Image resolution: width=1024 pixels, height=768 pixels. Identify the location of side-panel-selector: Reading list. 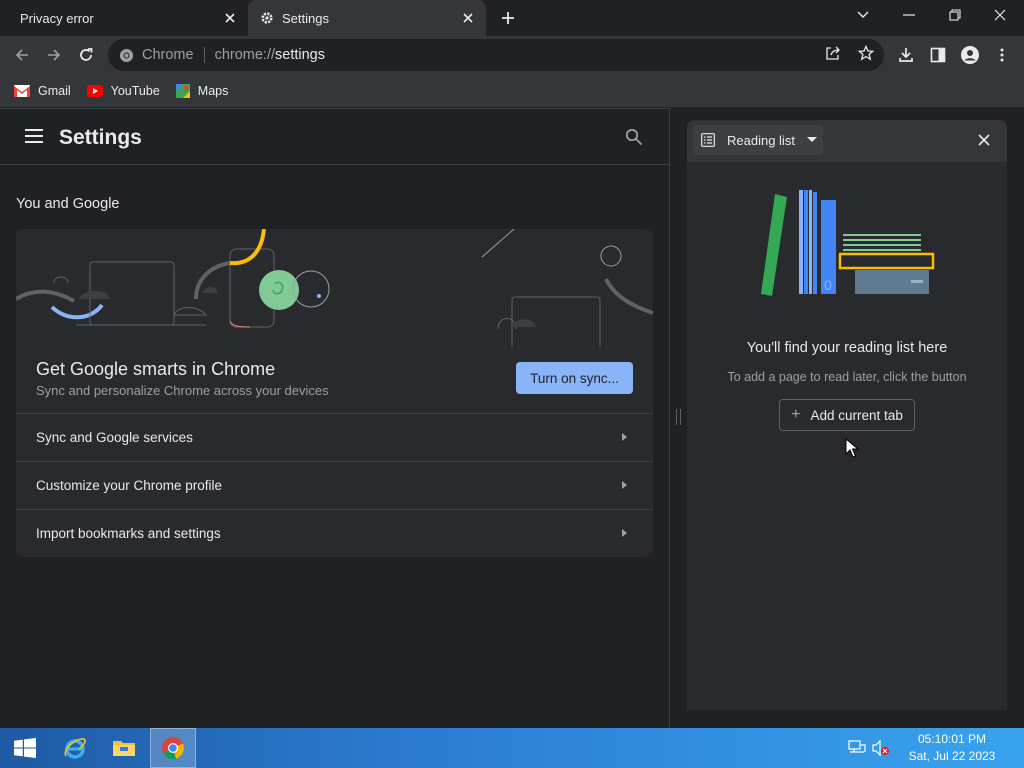
(758, 140).